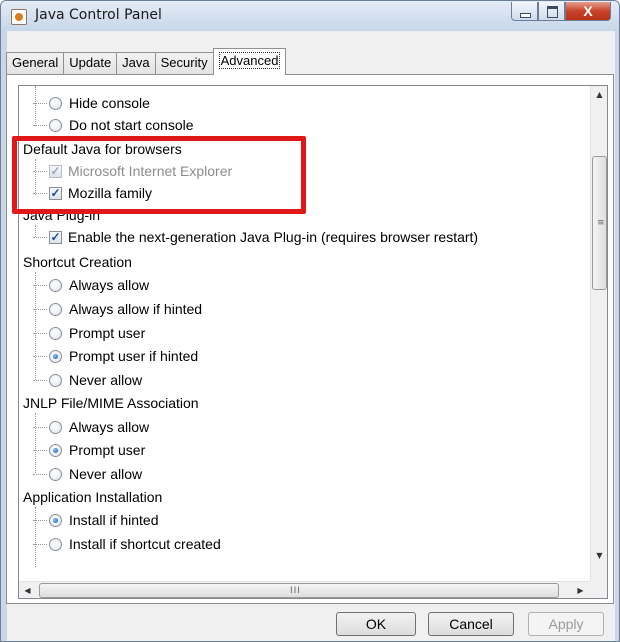  I want to click on group-java-plugin: Java Plug-in, so click(62, 215).